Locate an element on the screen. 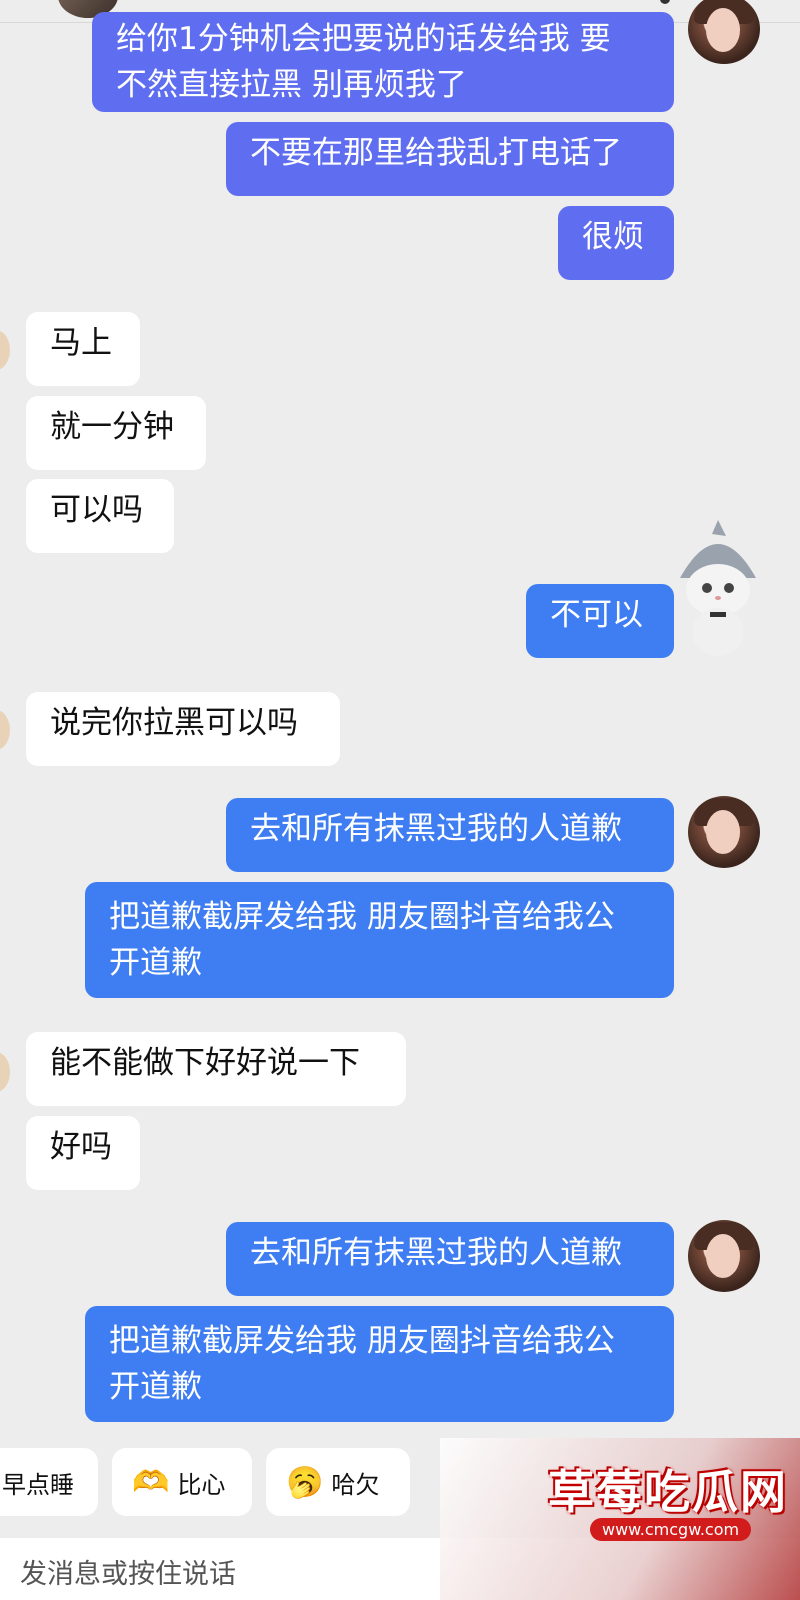 This screenshot has height=1600, width=800. more-dot-icon is located at coordinates (665, 2).